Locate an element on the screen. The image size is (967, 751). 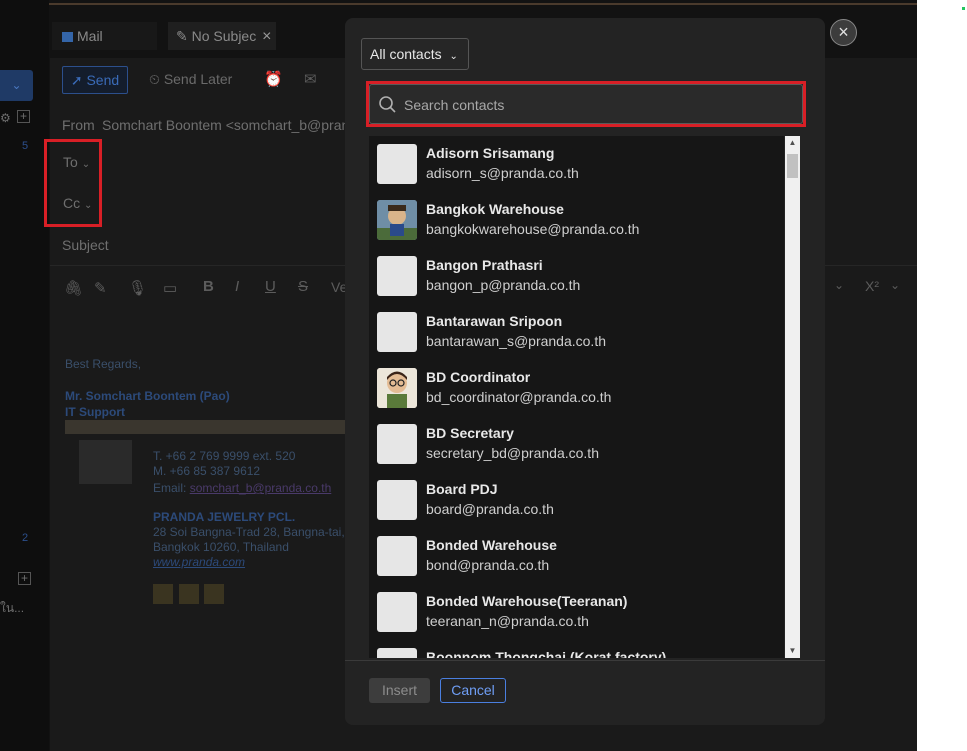
contact-email: bangkokwarehouse@pranda.co.th is located at coordinates (533, 229).